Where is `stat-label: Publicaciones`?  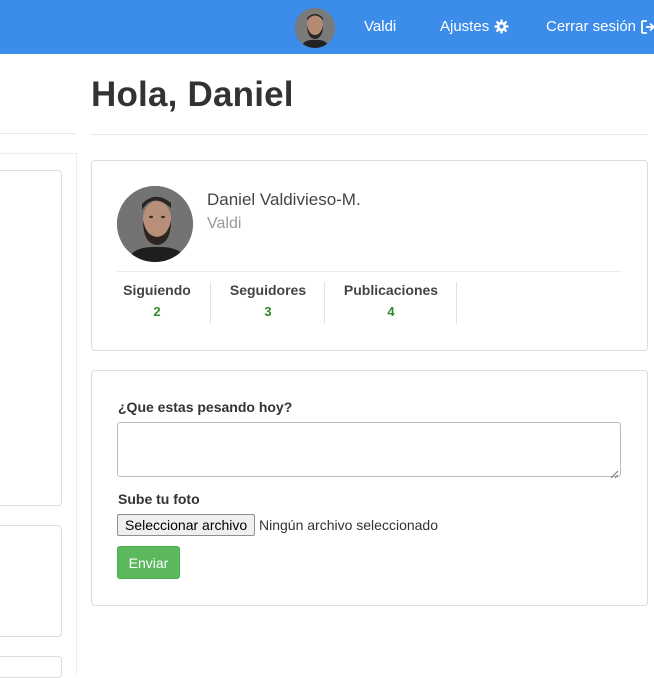 stat-label: Publicaciones is located at coordinates (391, 290).